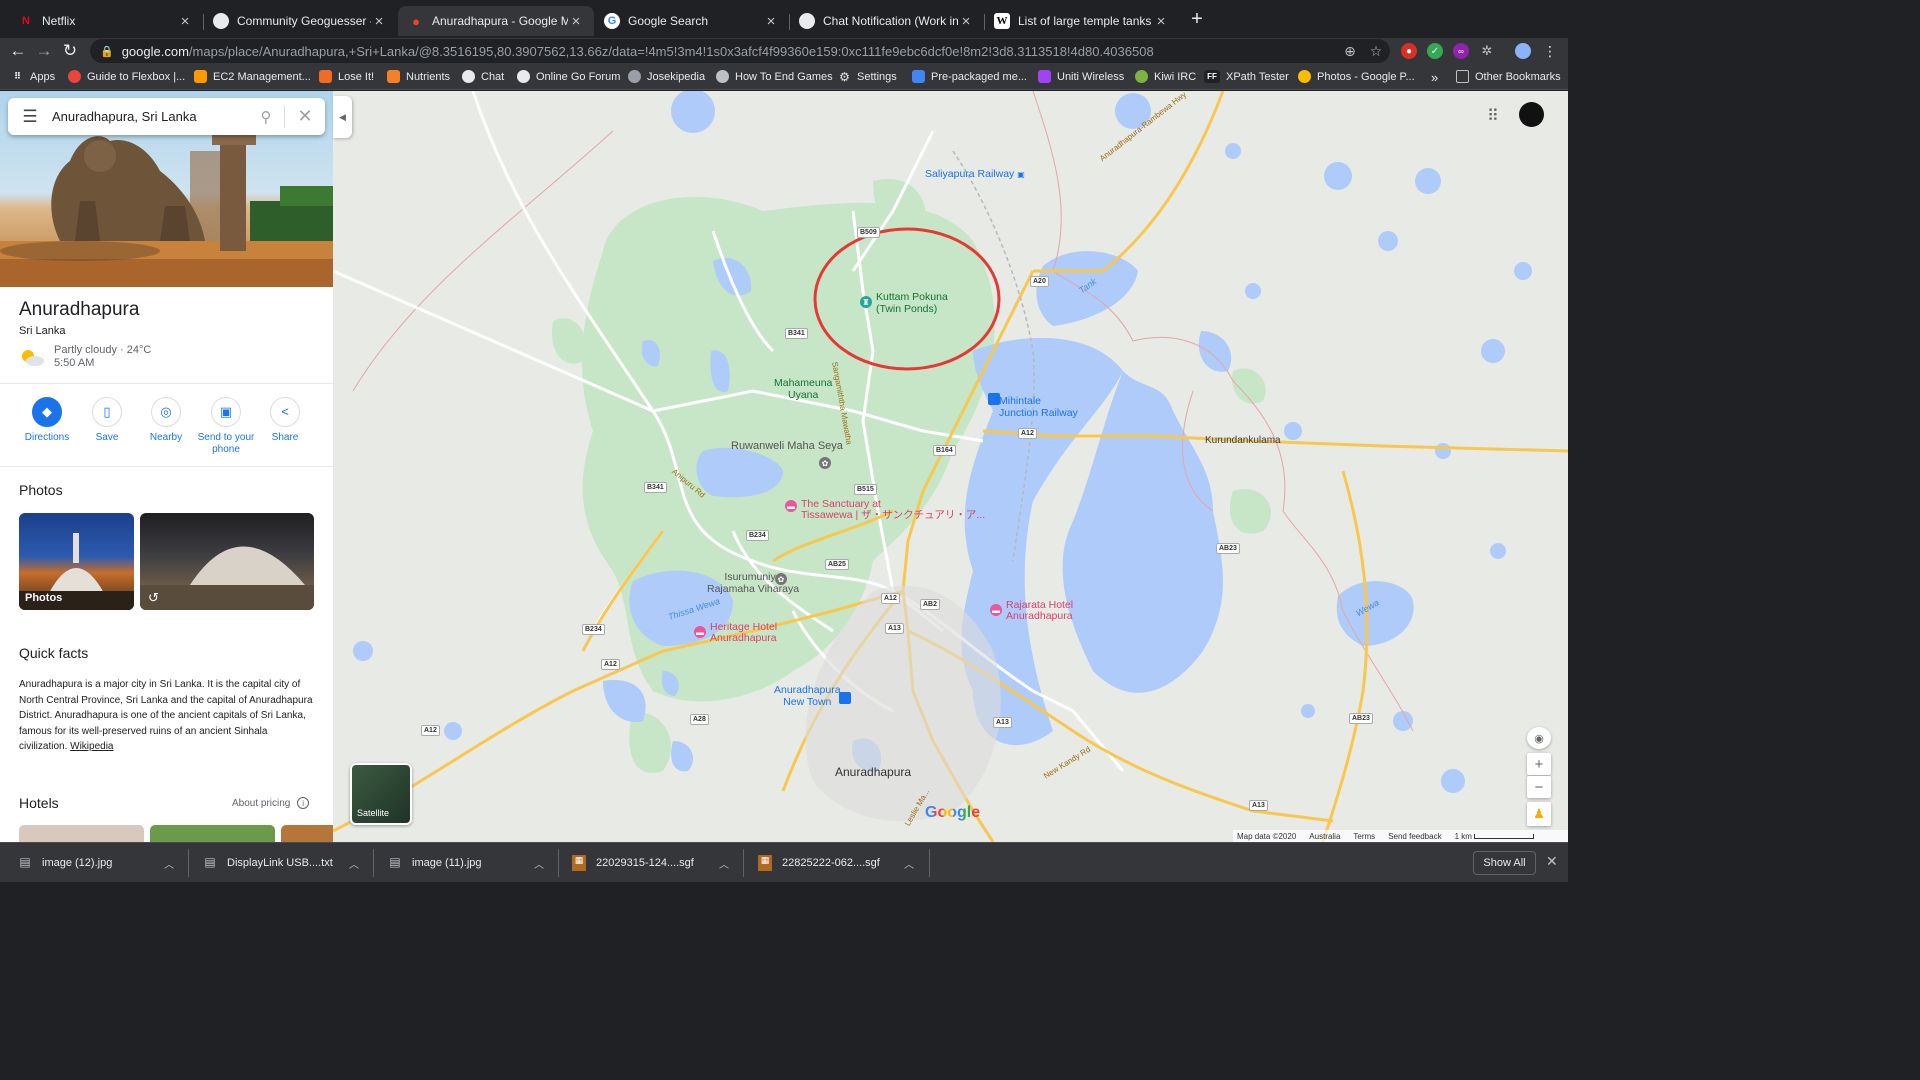  What do you see at coordinates (1495, 836) in the screenshot?
I see `scale-bar: 1 km` at bounding box center [1495, 836].